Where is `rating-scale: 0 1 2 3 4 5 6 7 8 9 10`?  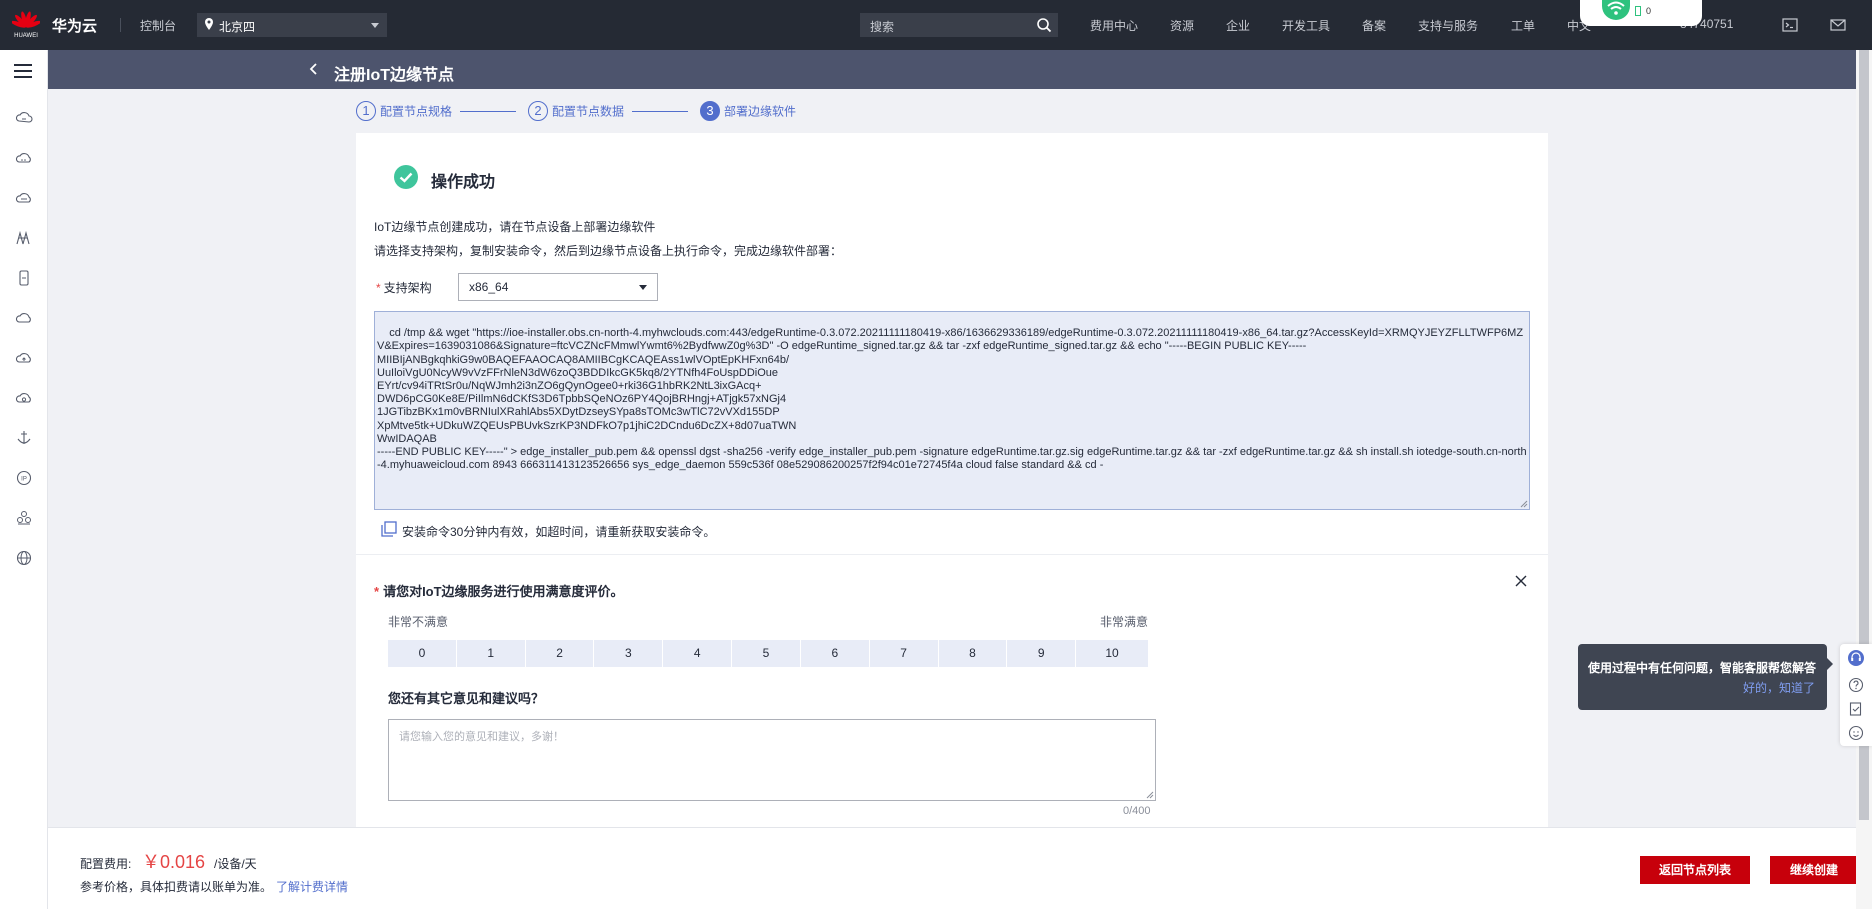 rating-scale: 0 1 2 3 4 5 6 7 8 9 10 is located at coordinates (768, 653).